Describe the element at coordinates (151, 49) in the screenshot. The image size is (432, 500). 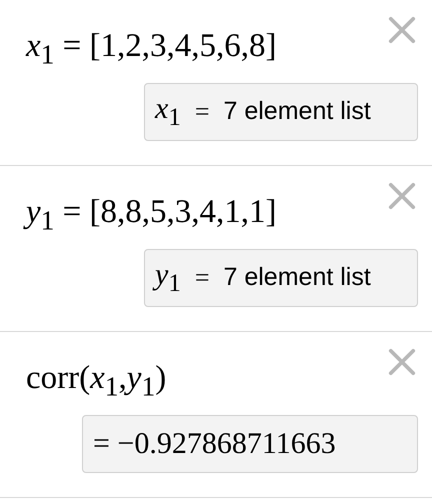
I see `math-expression: x$_{1}$ = [1,2,3,4,5,6,8]` at that location.